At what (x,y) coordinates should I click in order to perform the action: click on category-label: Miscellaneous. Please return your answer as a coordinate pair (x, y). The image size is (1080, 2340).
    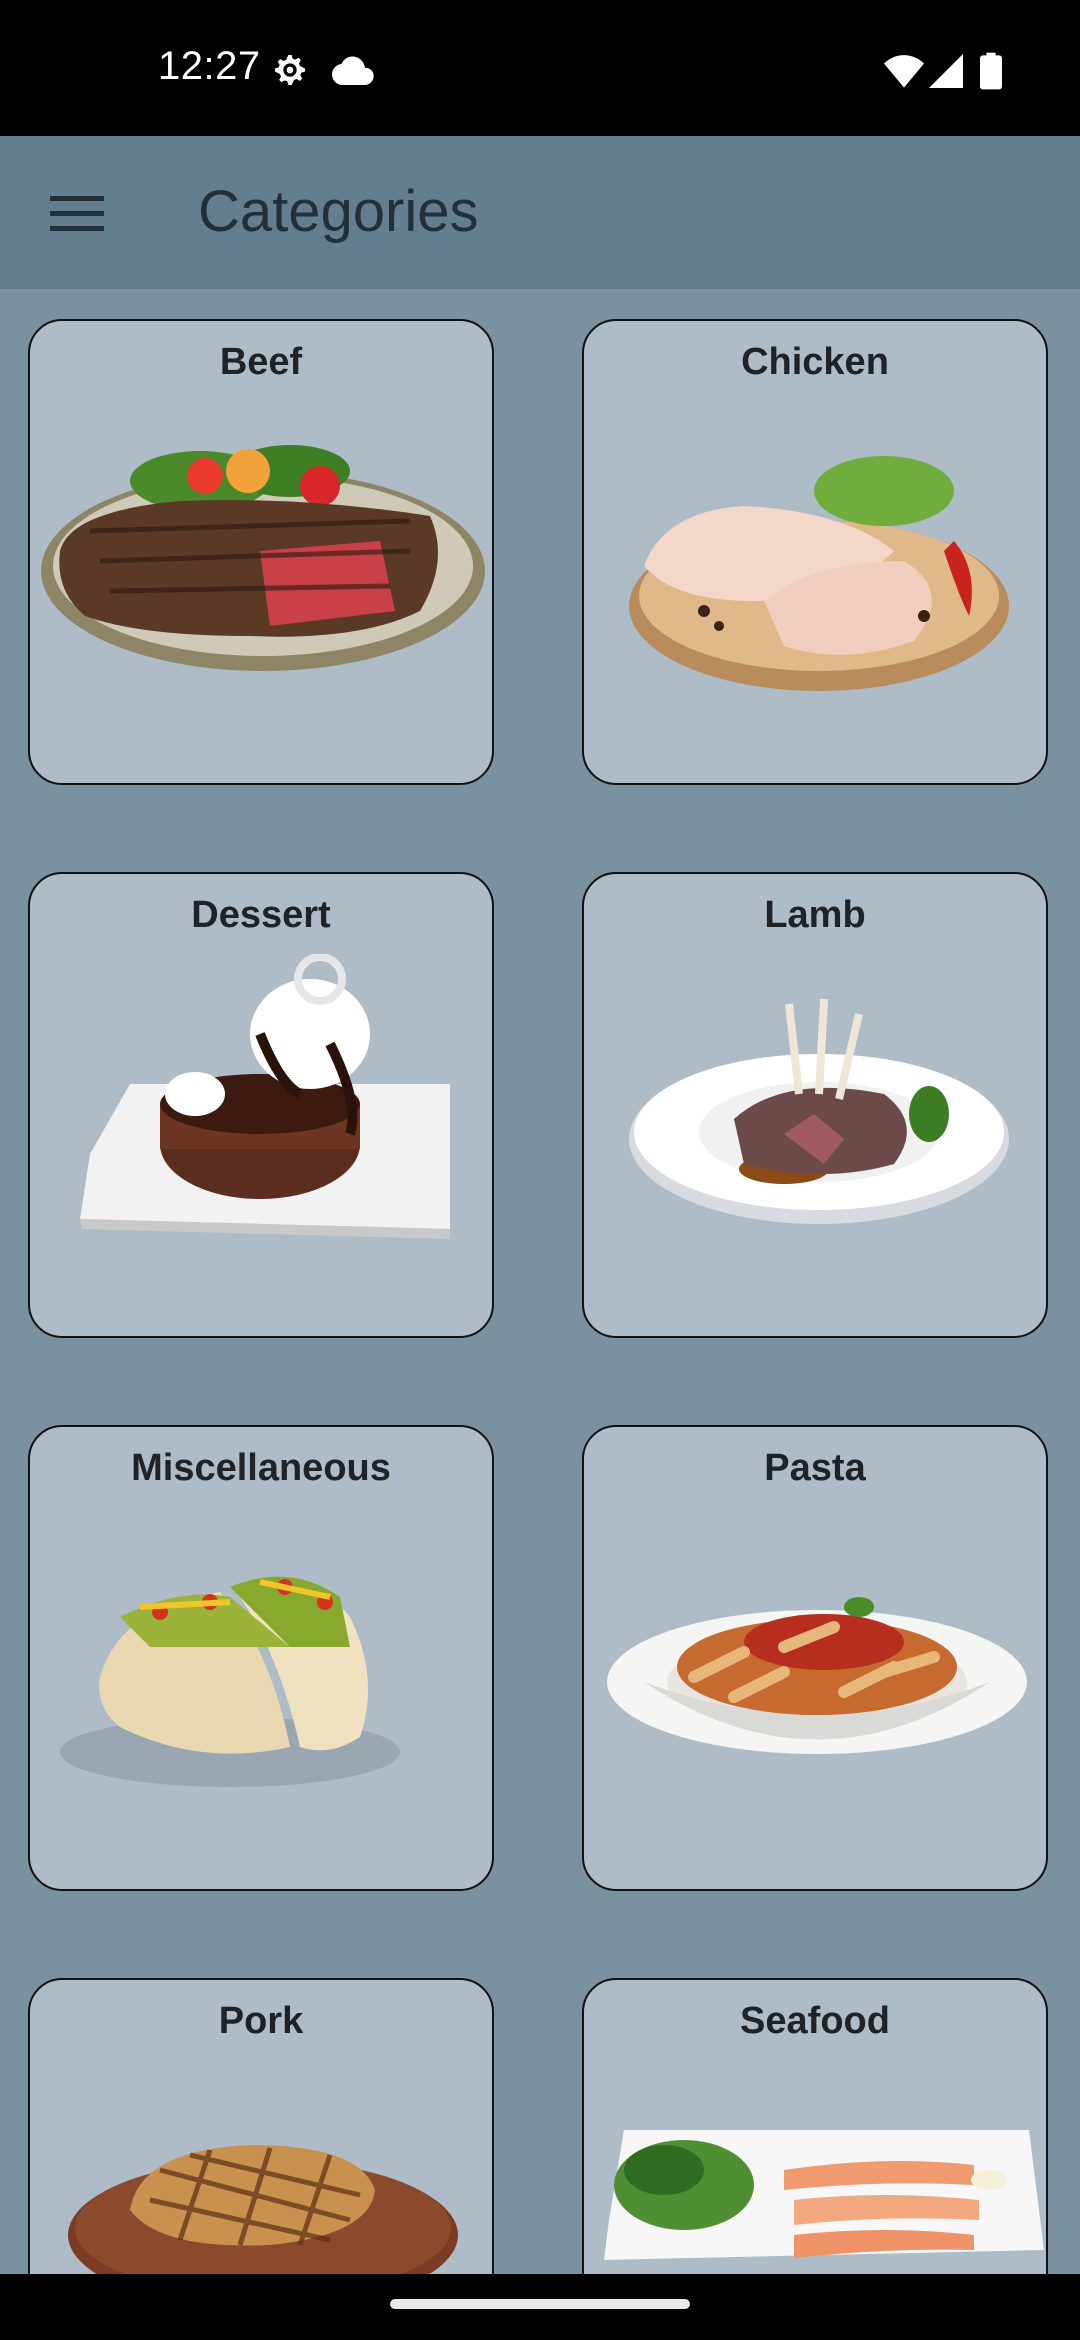
    Looking at the image, I should click on (261, 1468).